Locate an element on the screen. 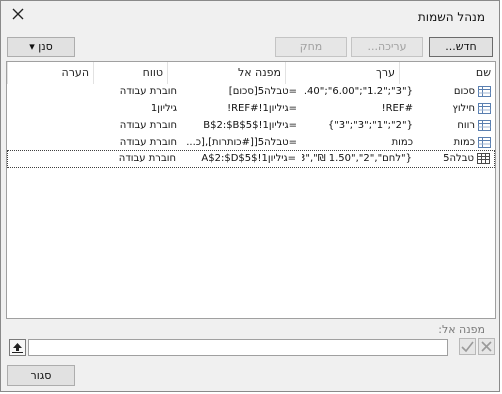 The width and height of the screenshot is (502, 394). collapse-arrow-icon is located at coordinates (17, 348).